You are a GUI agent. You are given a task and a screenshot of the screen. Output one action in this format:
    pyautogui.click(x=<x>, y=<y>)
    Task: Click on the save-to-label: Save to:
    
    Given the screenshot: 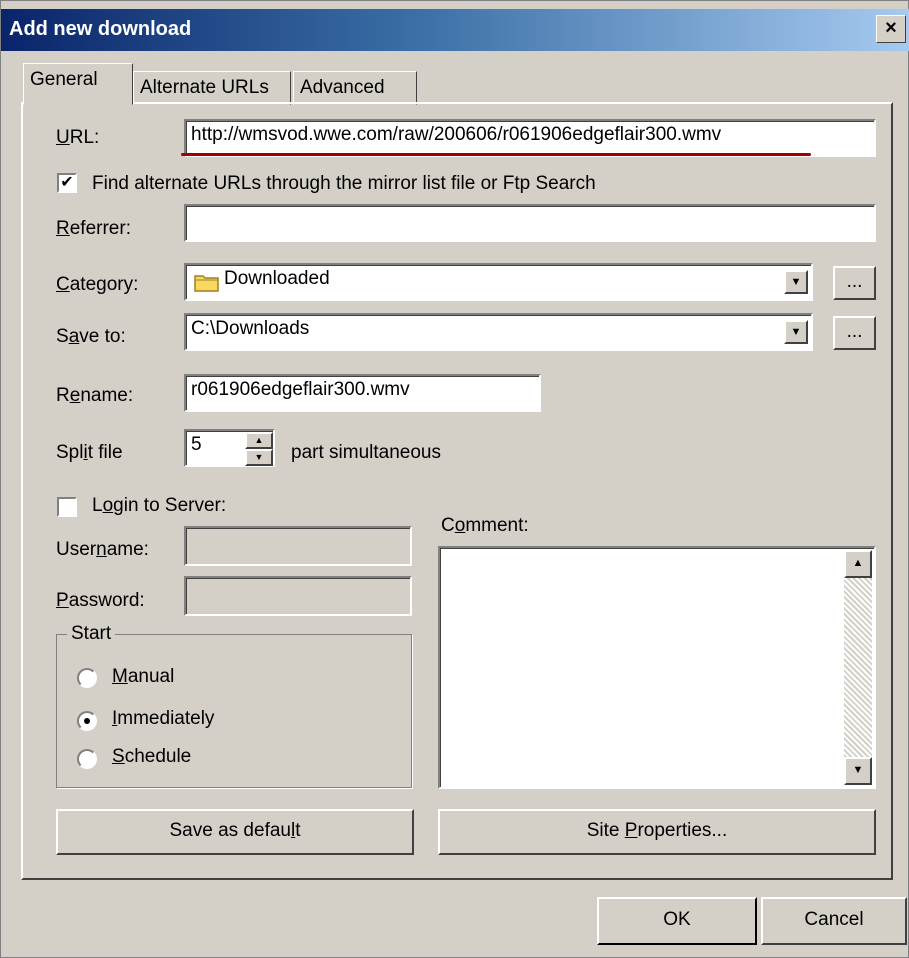 What is the action you would take?
    pyautogui.click(x=91, y=336)
    